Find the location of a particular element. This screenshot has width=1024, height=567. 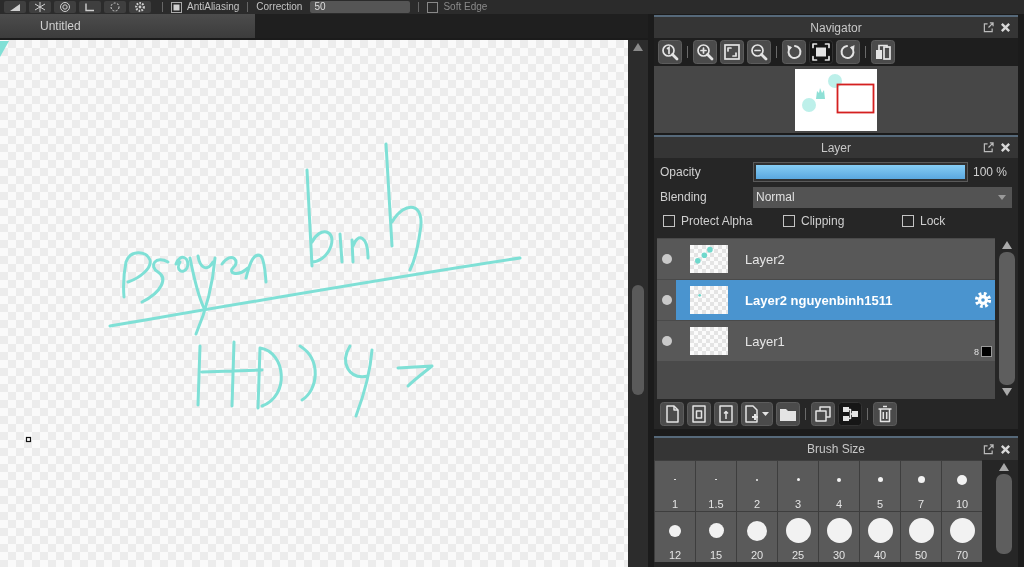

brush-size-button: 1 is located at coordinates (675, 486).